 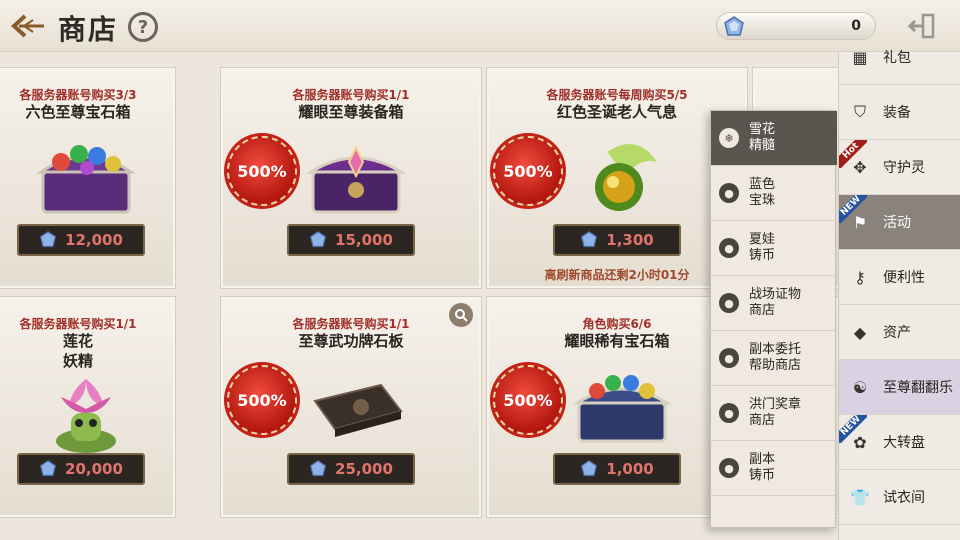 I want to click on shirt-icon: 👕, so click(x=860, y=497).